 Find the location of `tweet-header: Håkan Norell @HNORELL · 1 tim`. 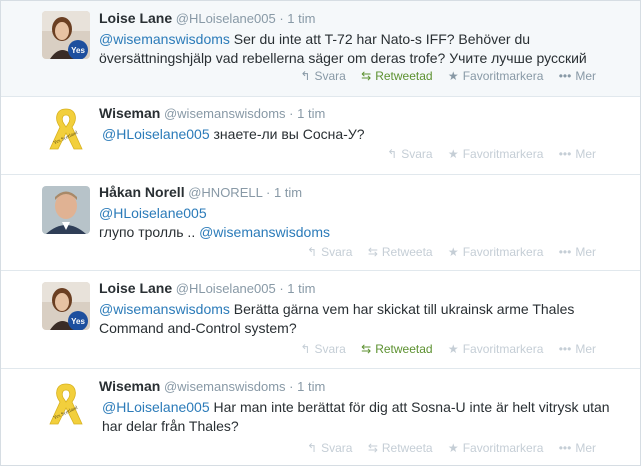

tweet-header: Håkan Norell @HNORELL · 1 tim is located at coordinates (365, 192).